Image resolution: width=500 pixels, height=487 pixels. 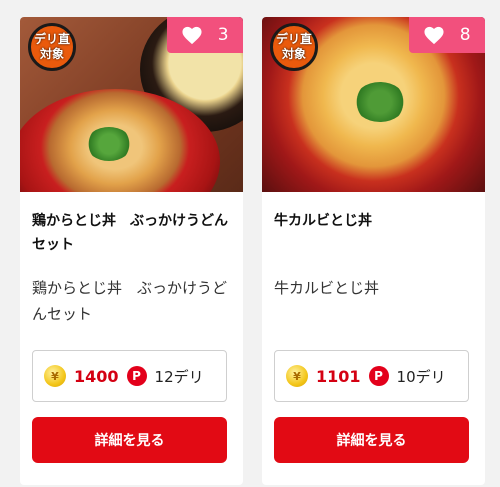 I want to click on product-name: 鶏からとじ丼 ぶっかけうどんセット, so click(x=132, y=233).